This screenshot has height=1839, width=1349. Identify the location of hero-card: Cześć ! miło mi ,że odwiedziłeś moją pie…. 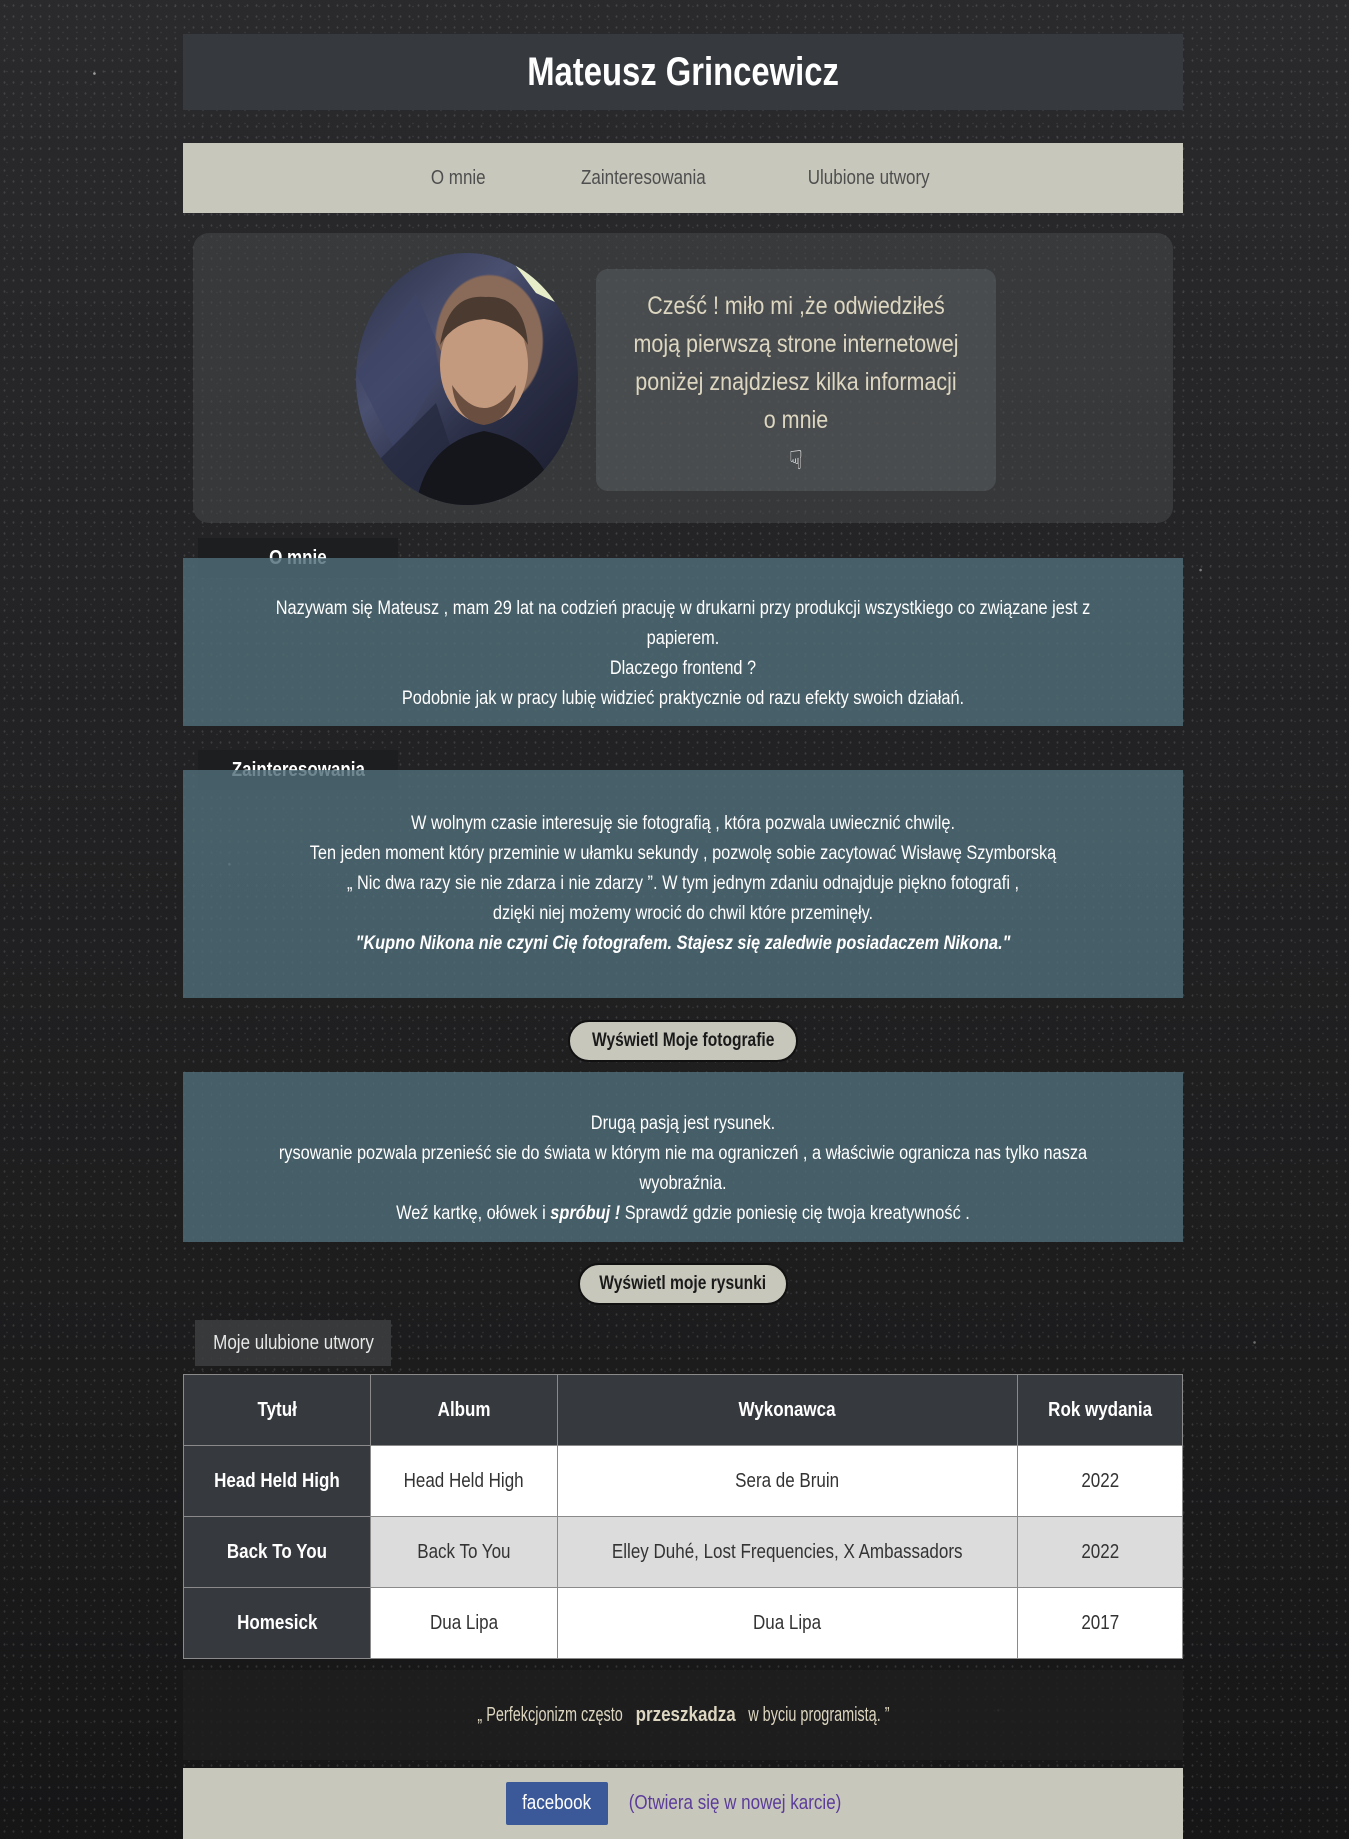
(683, 378).